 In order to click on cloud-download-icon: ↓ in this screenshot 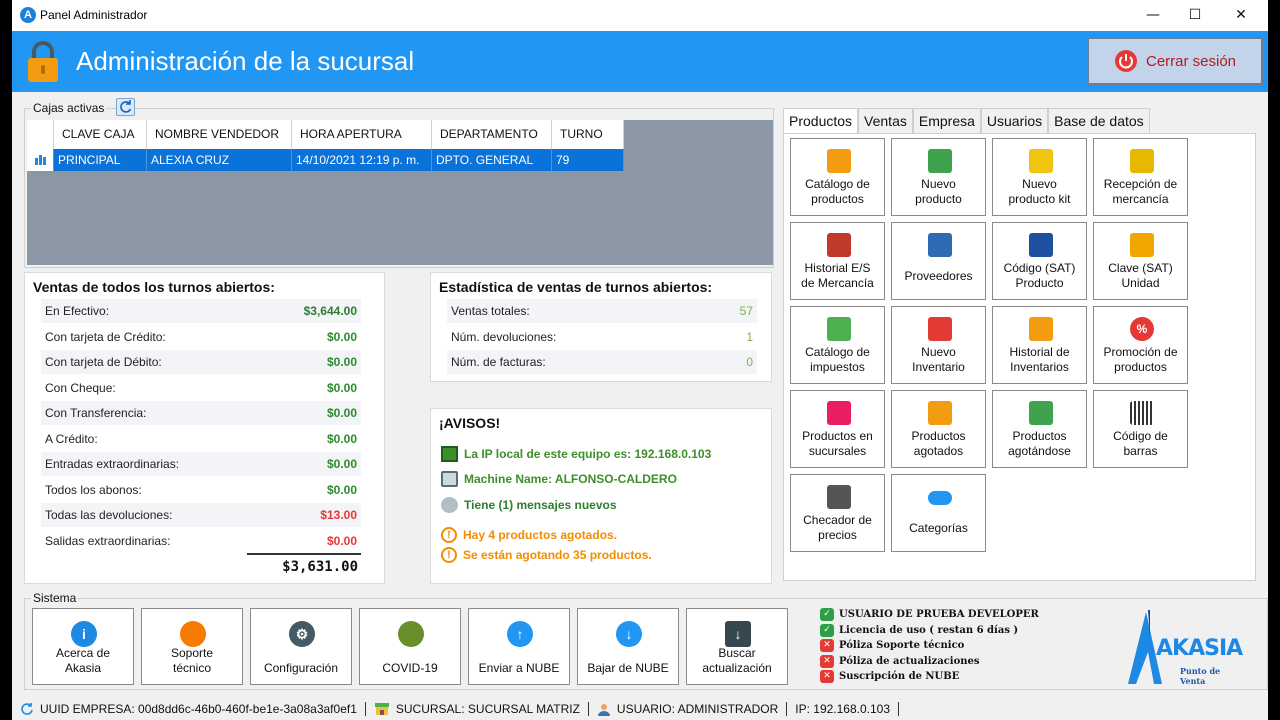, I will do `click(629, 634)`.